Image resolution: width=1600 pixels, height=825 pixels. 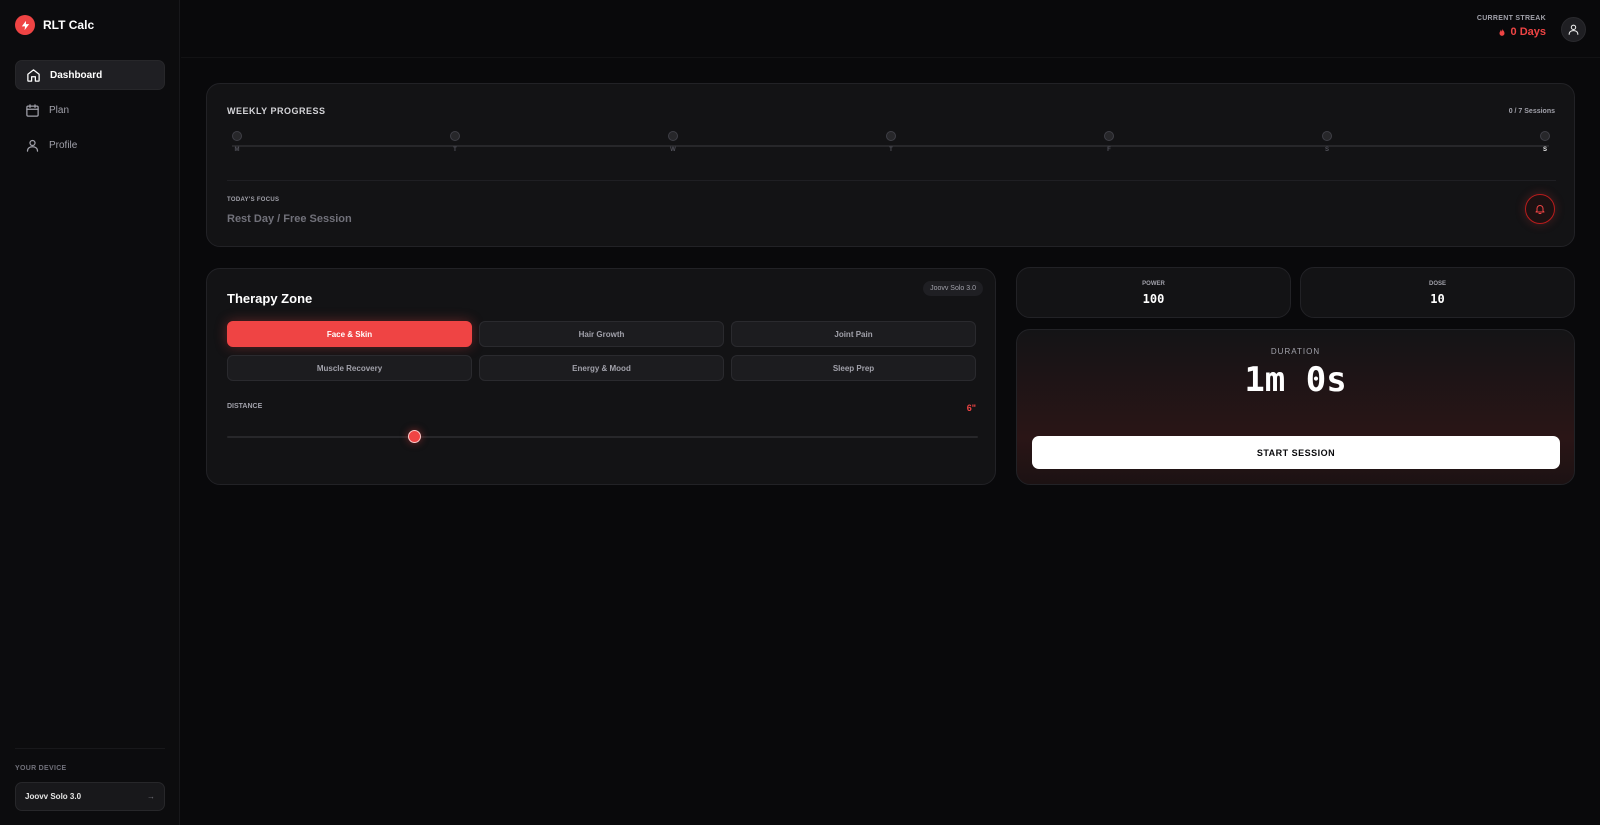 What do you see at coordinates (601, 334) in the screenshot?
I see `zone-option-hair-growth: Hair Growth` at bounding box center [601, 334].